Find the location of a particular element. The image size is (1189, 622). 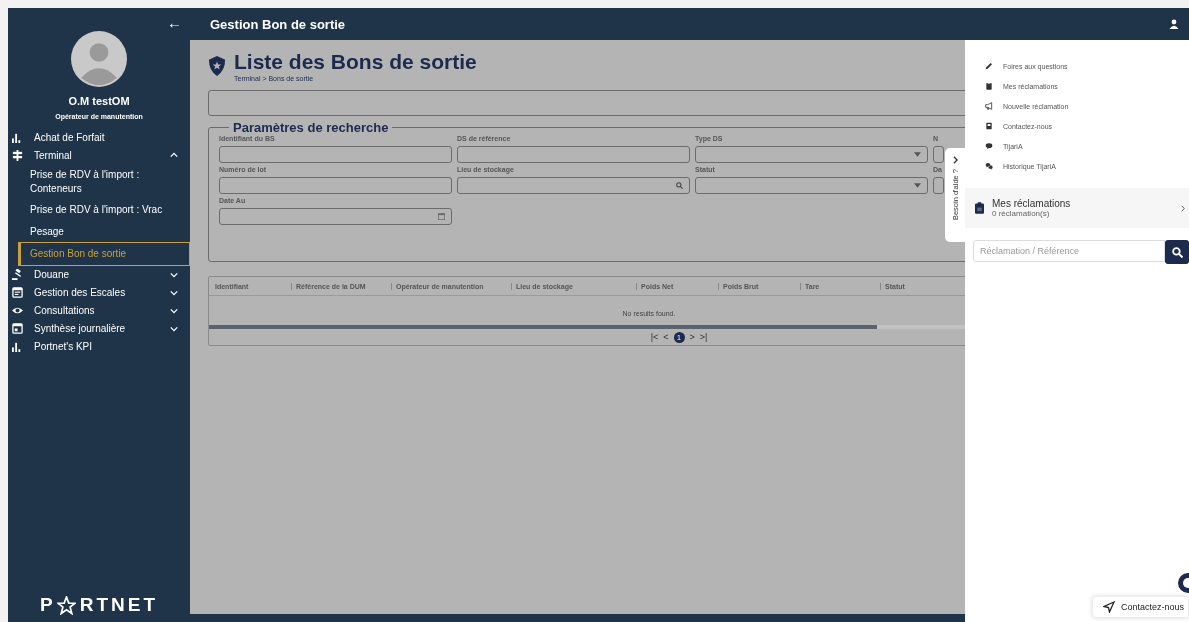

date-field is located at coordinates (335, 216).